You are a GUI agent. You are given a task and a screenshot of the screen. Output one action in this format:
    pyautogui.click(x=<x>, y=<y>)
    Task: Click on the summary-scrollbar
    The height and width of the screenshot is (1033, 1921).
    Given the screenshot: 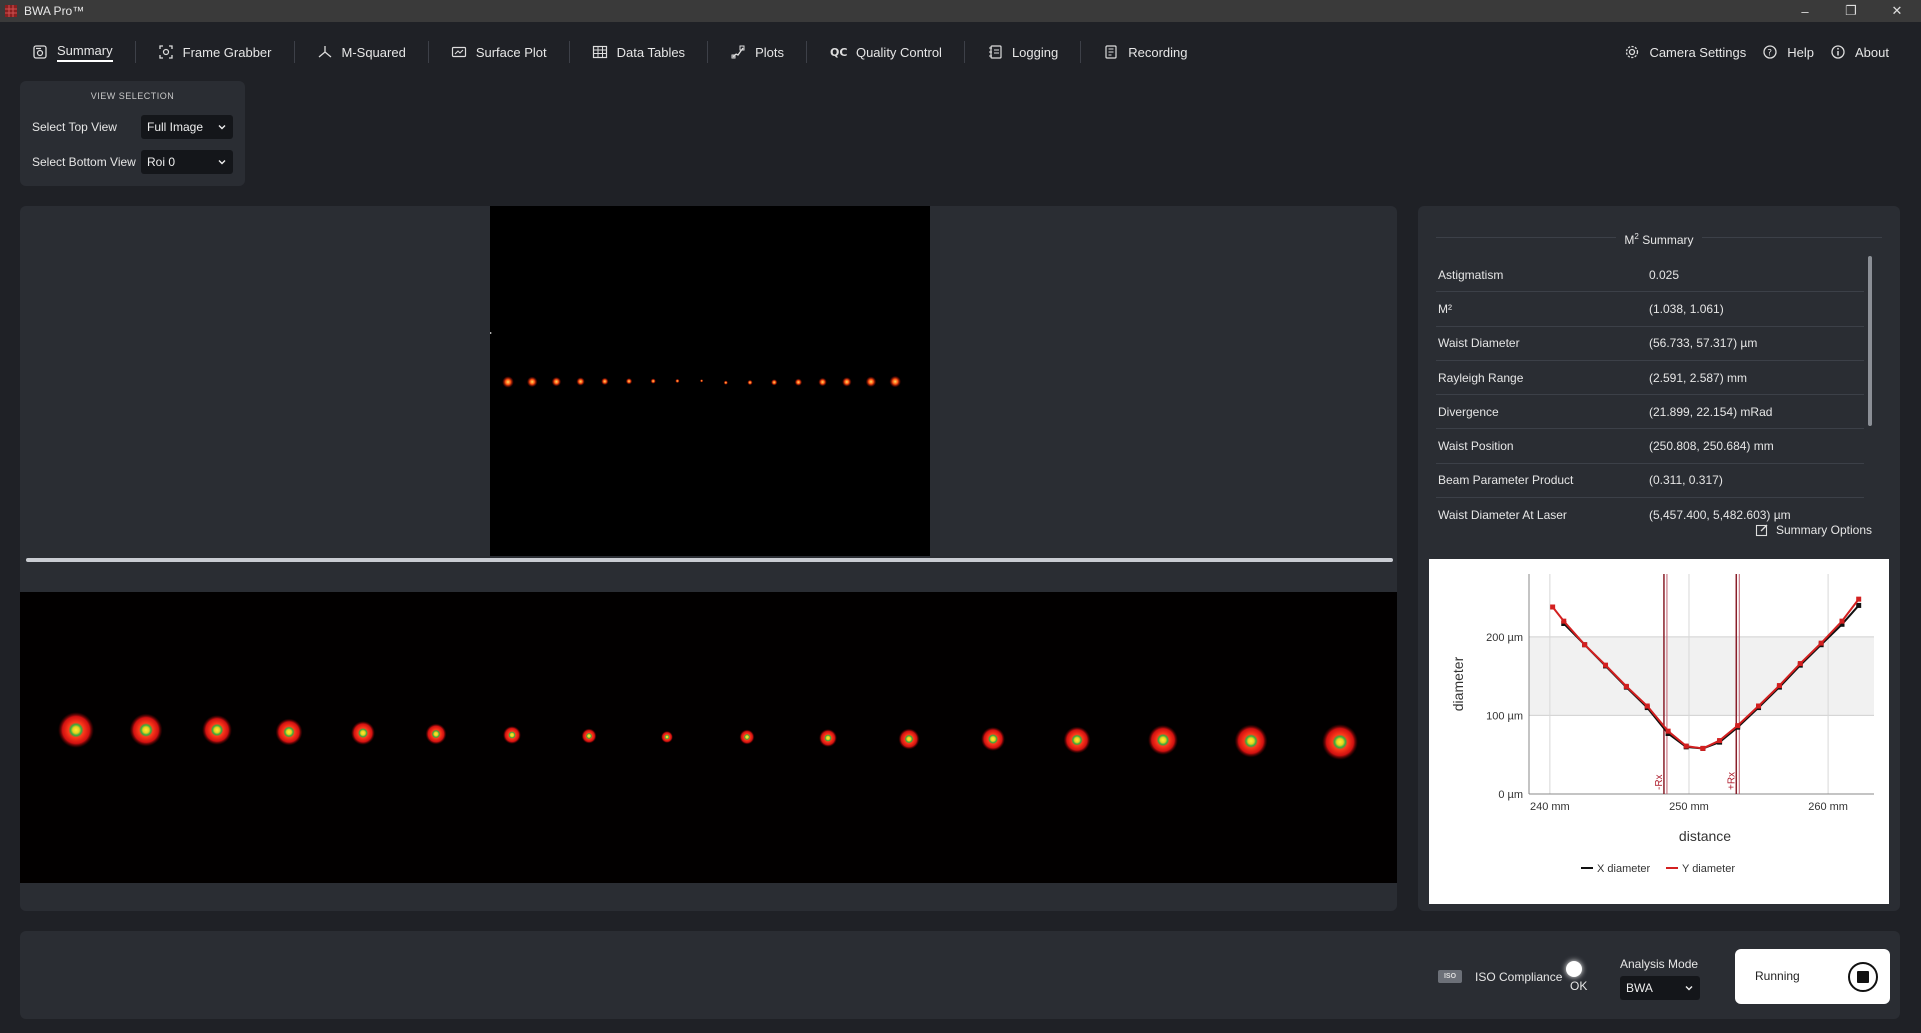 What is the action you would take?
    pyautogui.click(x=1870, y=341)
    